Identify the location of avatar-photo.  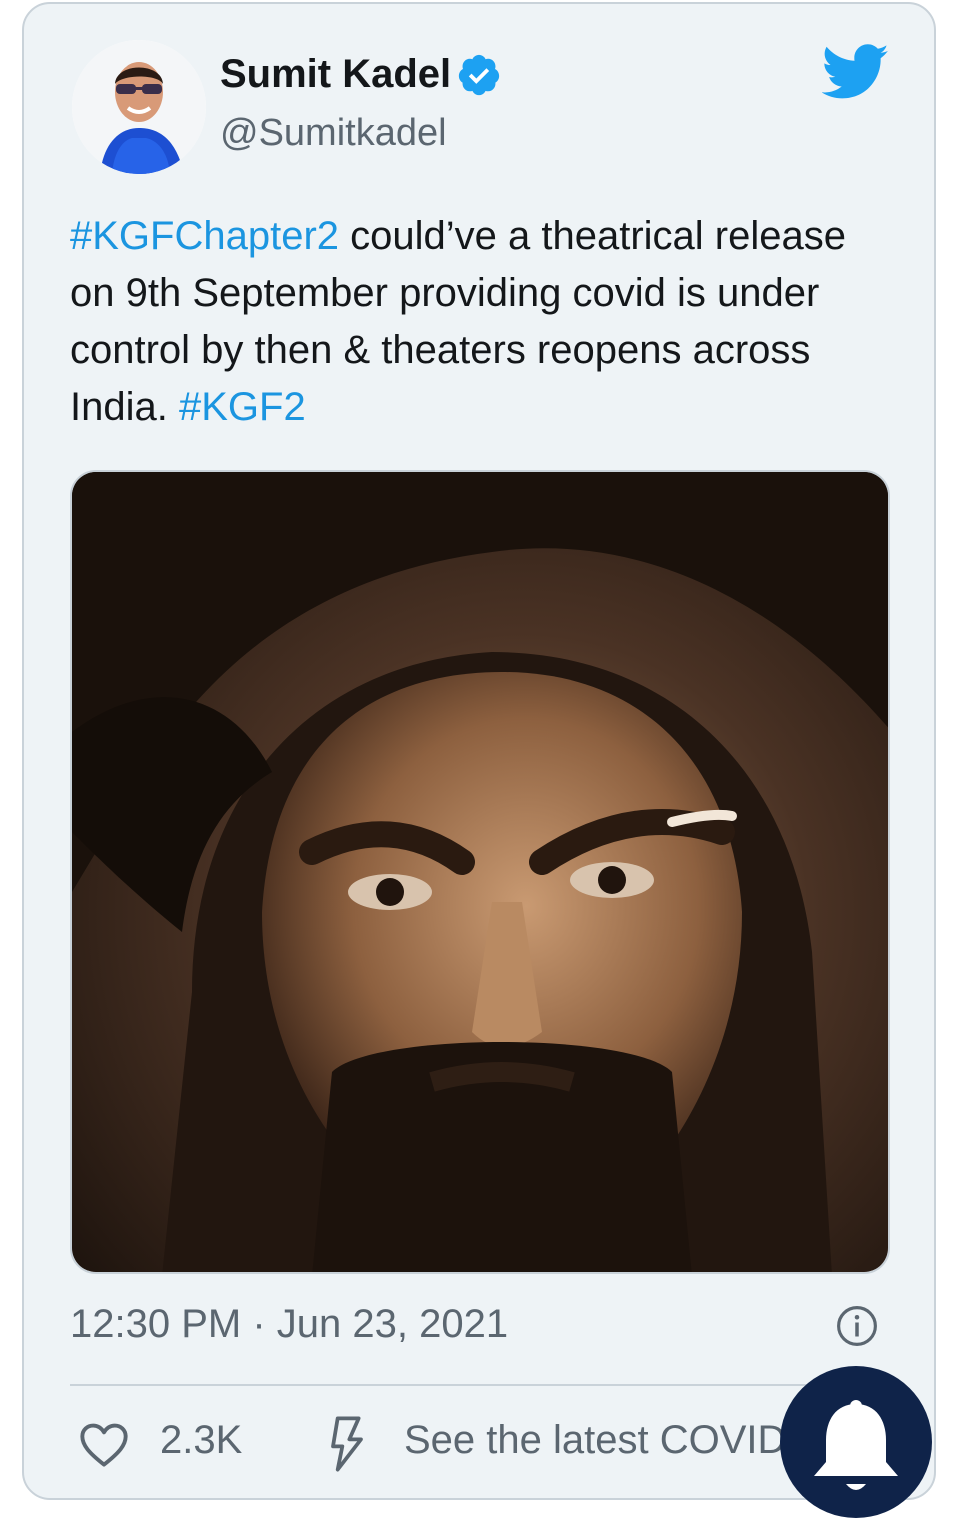
(139, 107).